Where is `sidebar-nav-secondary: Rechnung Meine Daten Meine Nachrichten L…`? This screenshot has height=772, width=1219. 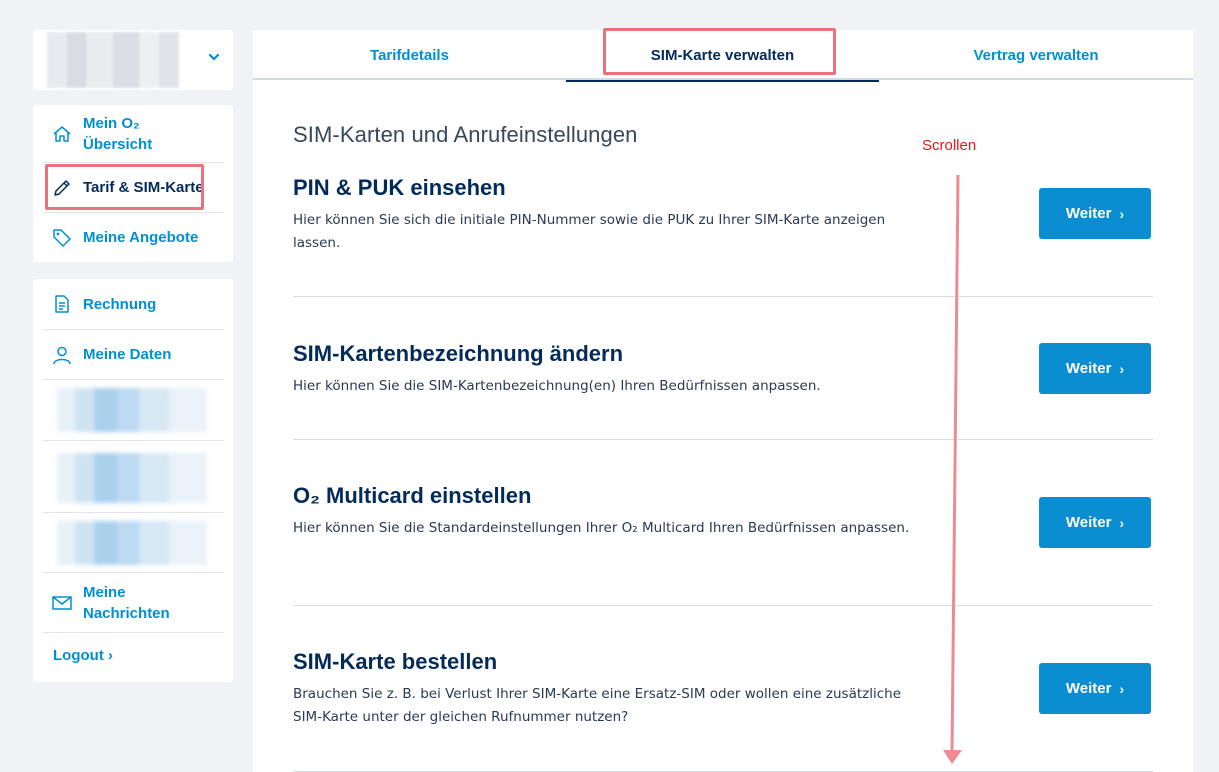 sidebar-nav-secondary: Rechnung Meine Daten Meine Nachrichten L… is located at coordinates (133, 480).